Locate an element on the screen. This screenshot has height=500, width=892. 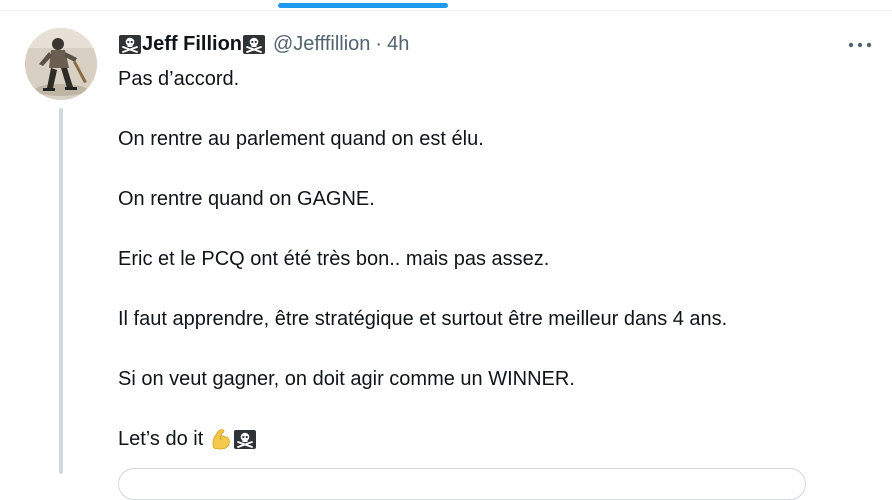
tweet-line-last: Let’s do it is located at coordinates (498, 439).